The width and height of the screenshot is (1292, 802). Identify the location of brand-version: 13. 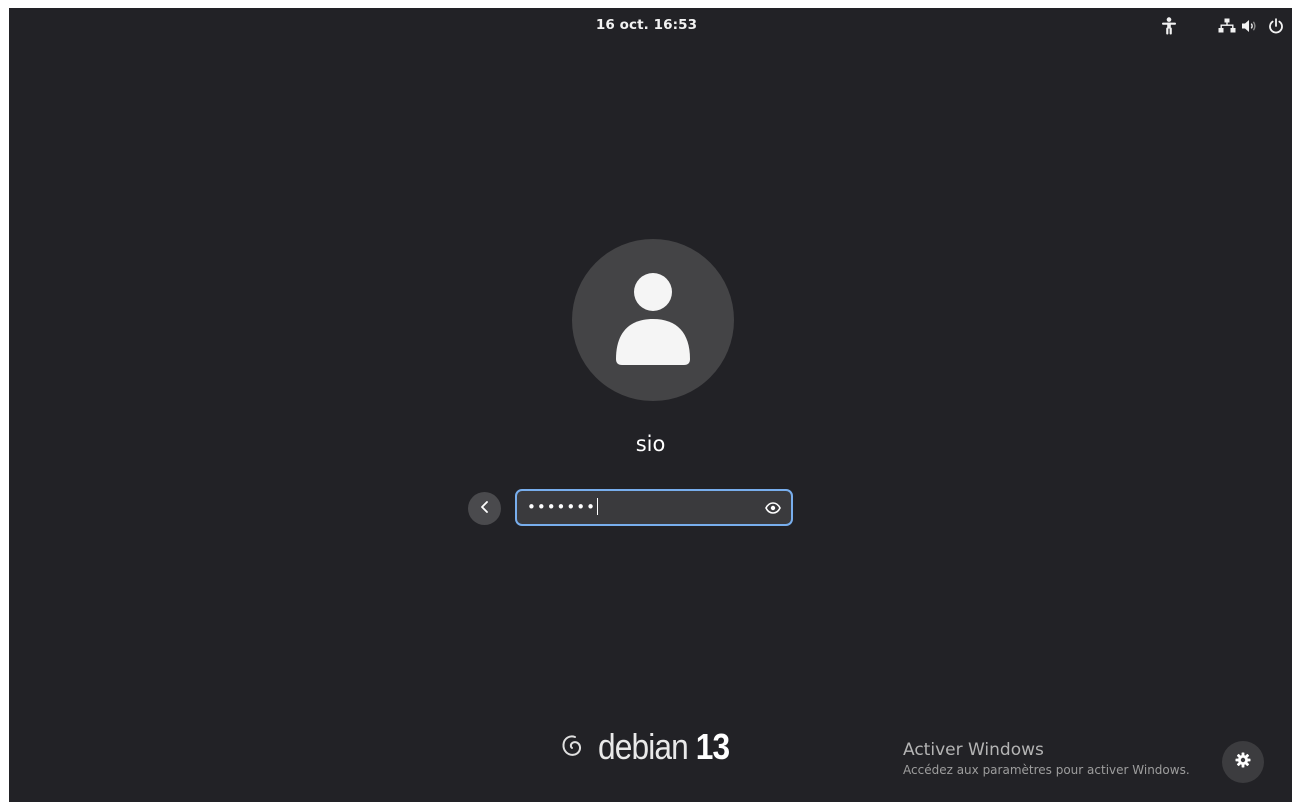
(712, 746).